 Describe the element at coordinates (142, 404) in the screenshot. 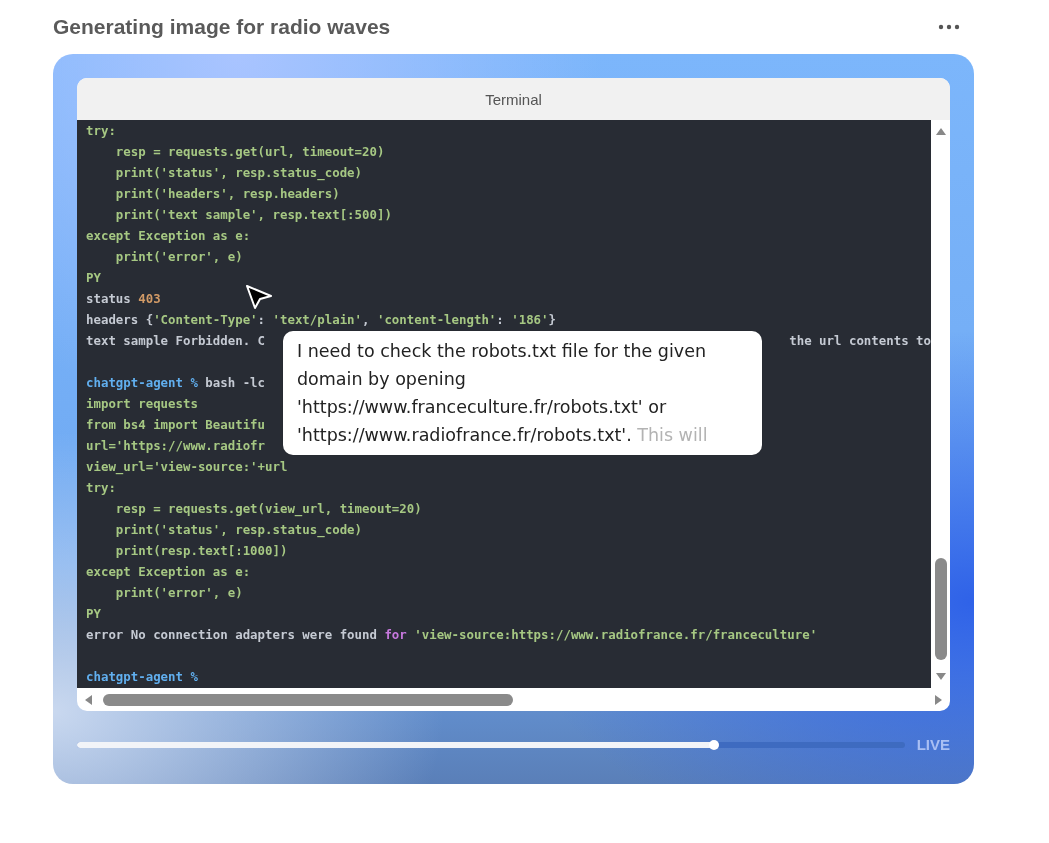

I see `terminal-line: import requests` at that location.